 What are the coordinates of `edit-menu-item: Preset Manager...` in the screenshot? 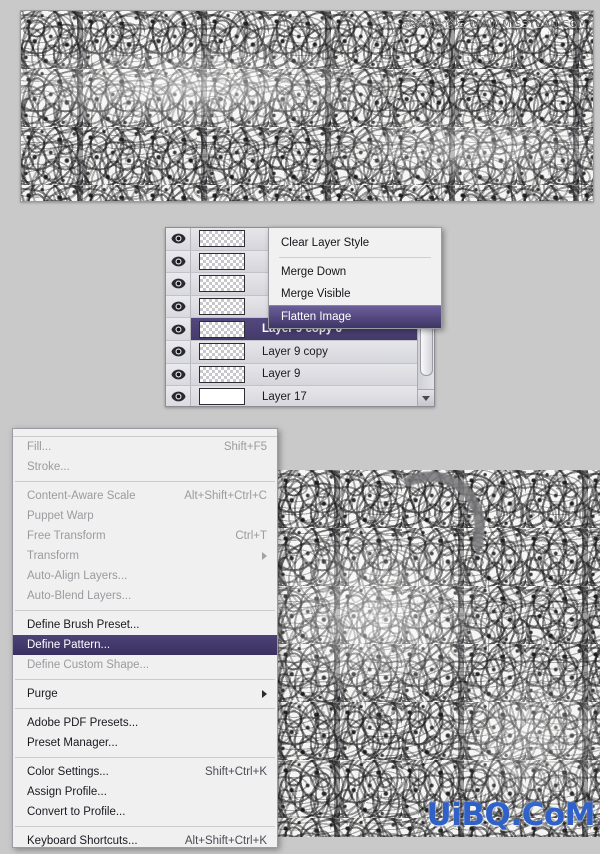 It's located at (145, 743).